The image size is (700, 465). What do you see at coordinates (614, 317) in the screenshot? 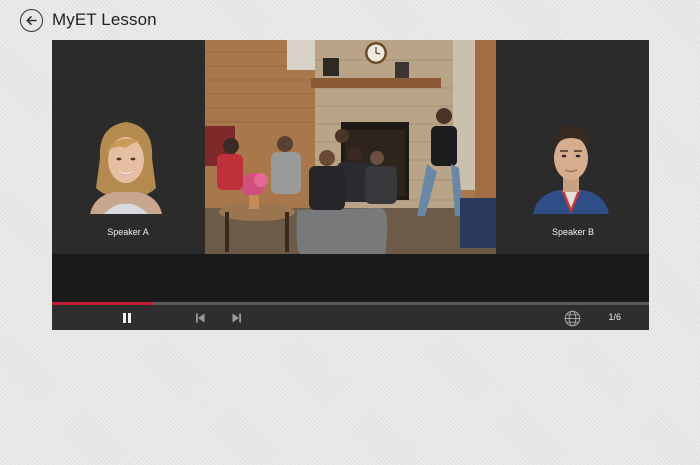
I see `page-indicator: 1/6` at bounding box center [614, 317].